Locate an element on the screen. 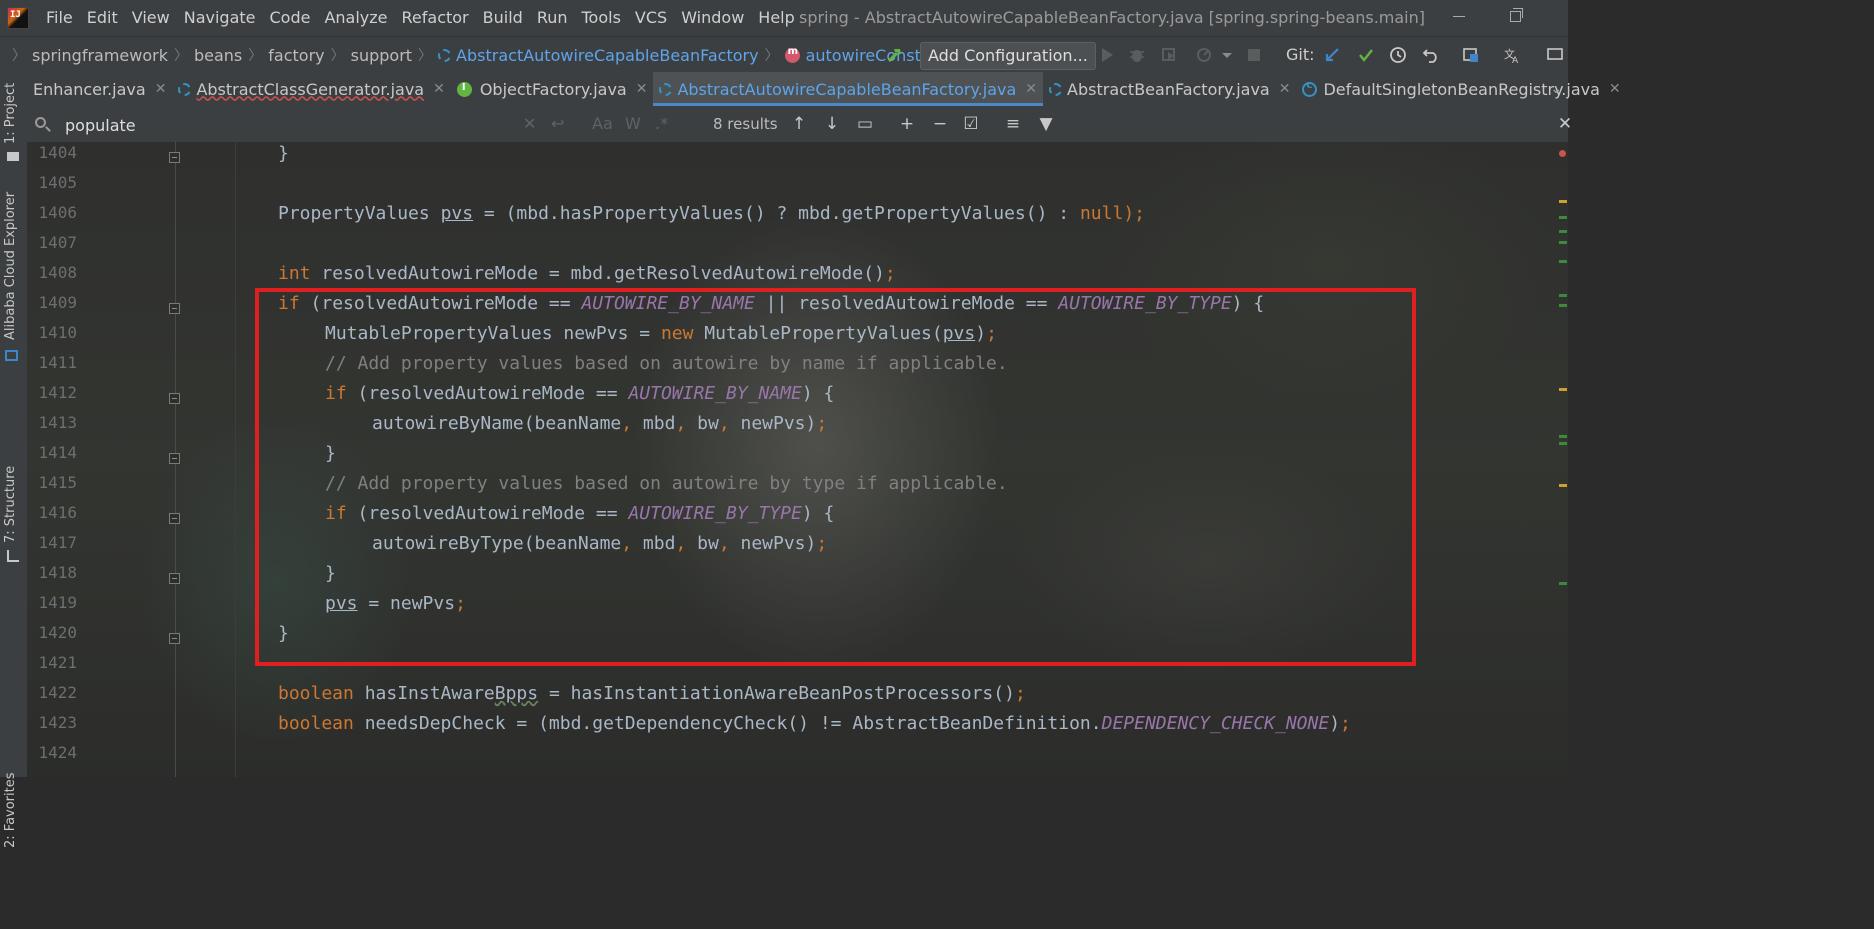  error-indicator-icon is located at coordinates (1562, 153).